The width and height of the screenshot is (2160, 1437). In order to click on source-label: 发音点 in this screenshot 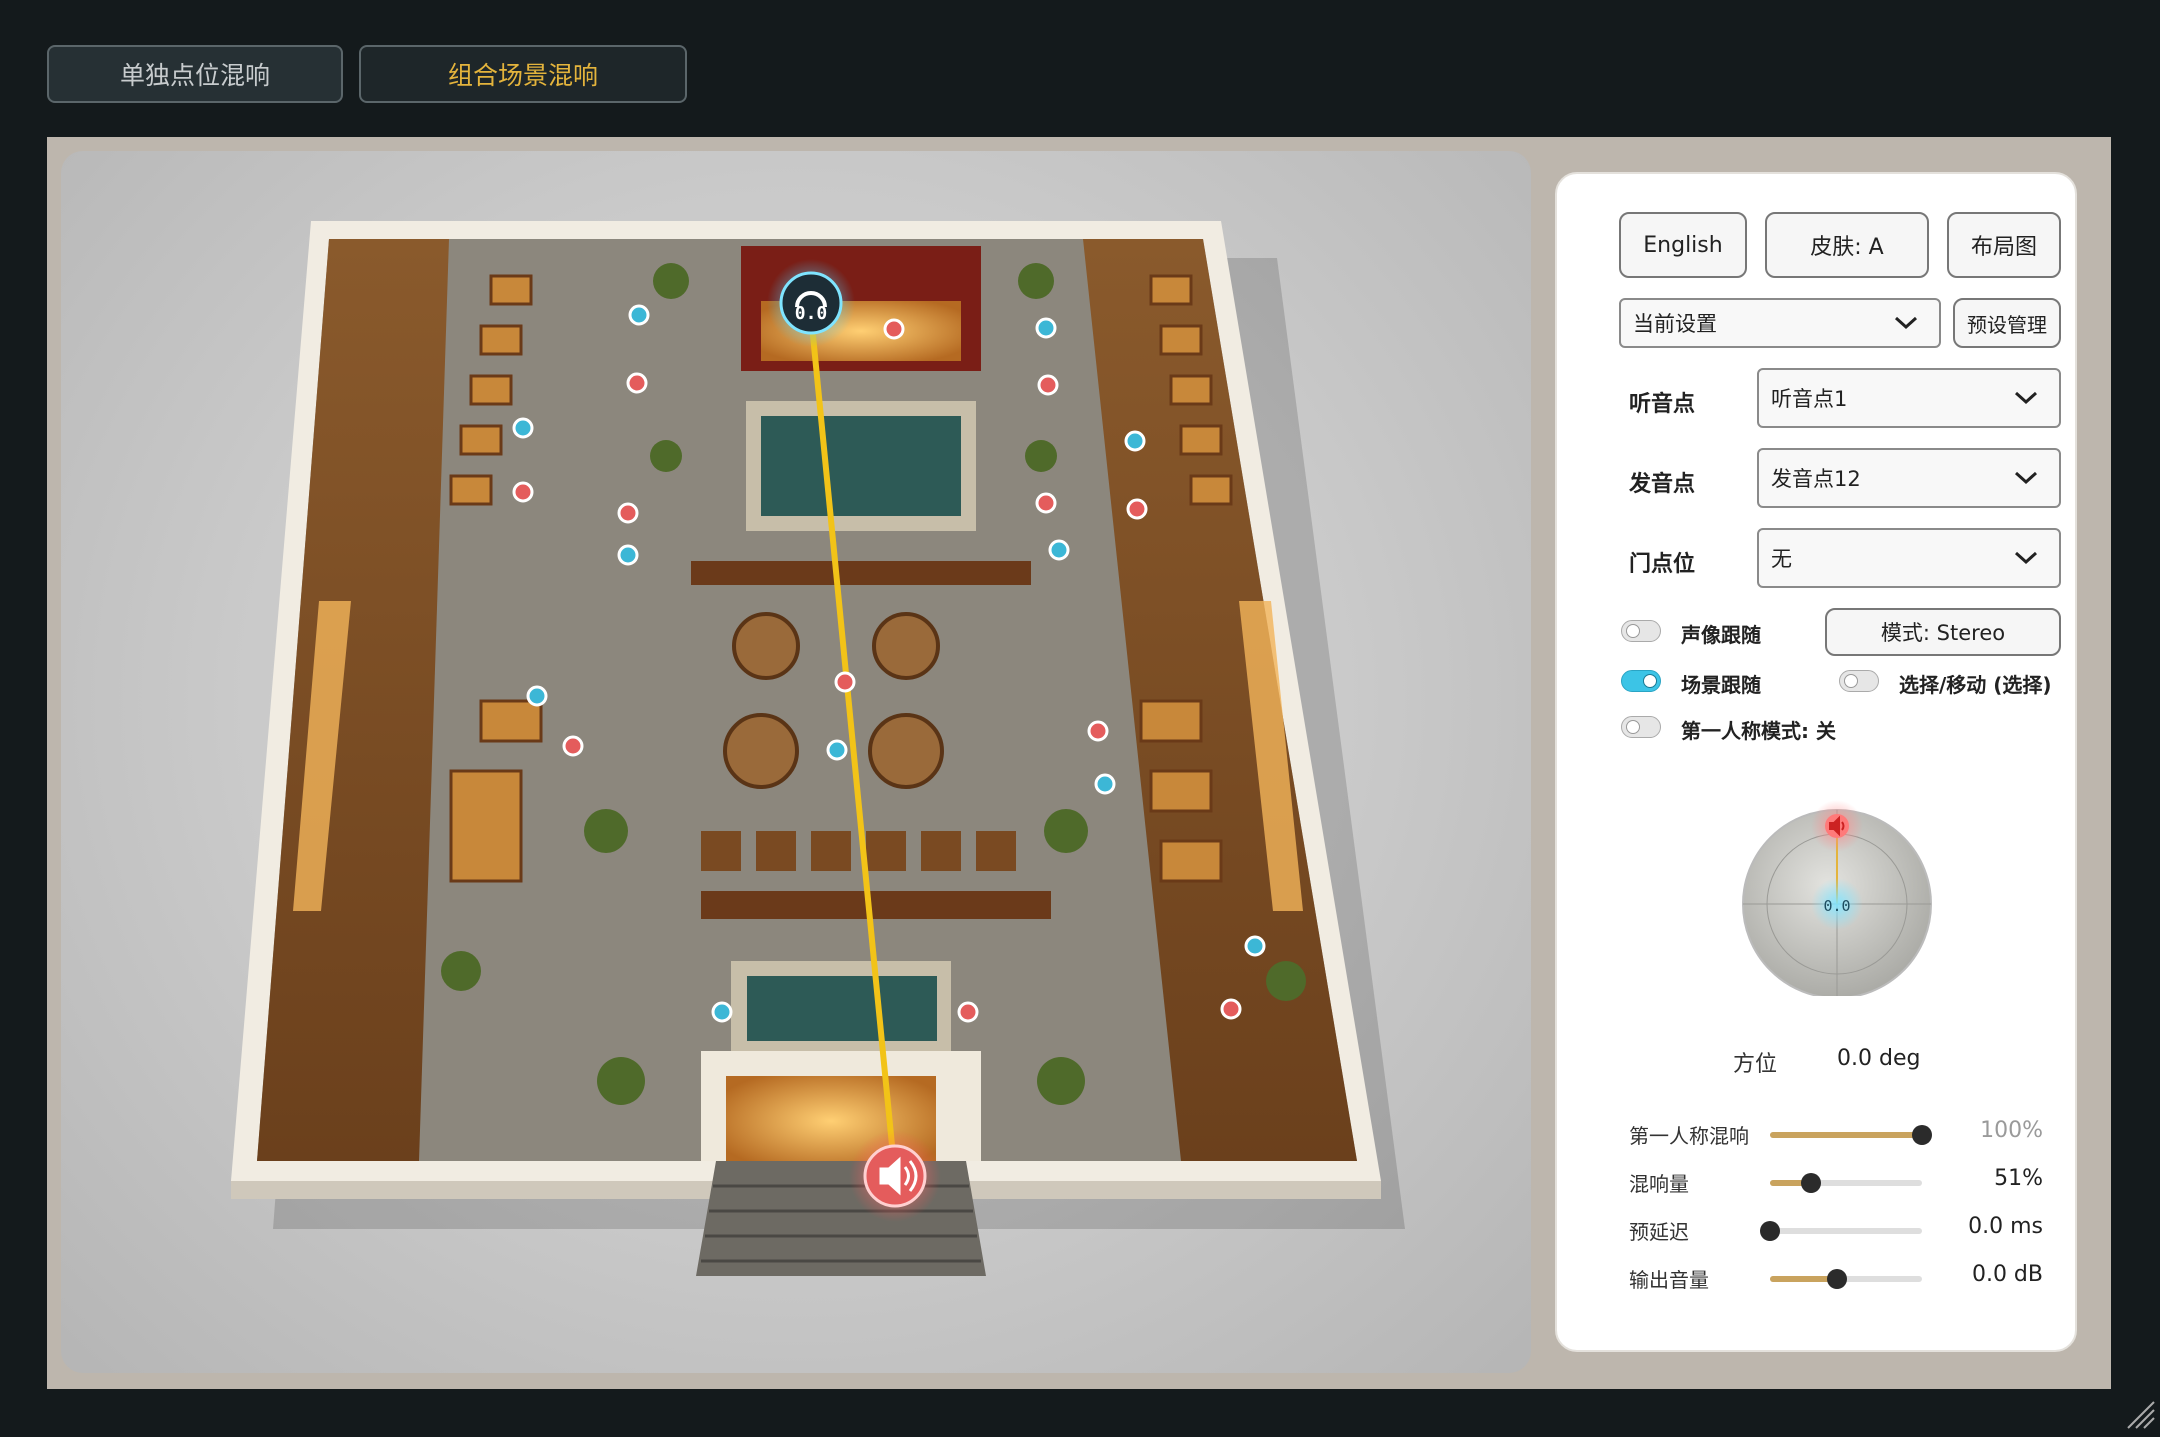, I will do `click(1662, 484)`.